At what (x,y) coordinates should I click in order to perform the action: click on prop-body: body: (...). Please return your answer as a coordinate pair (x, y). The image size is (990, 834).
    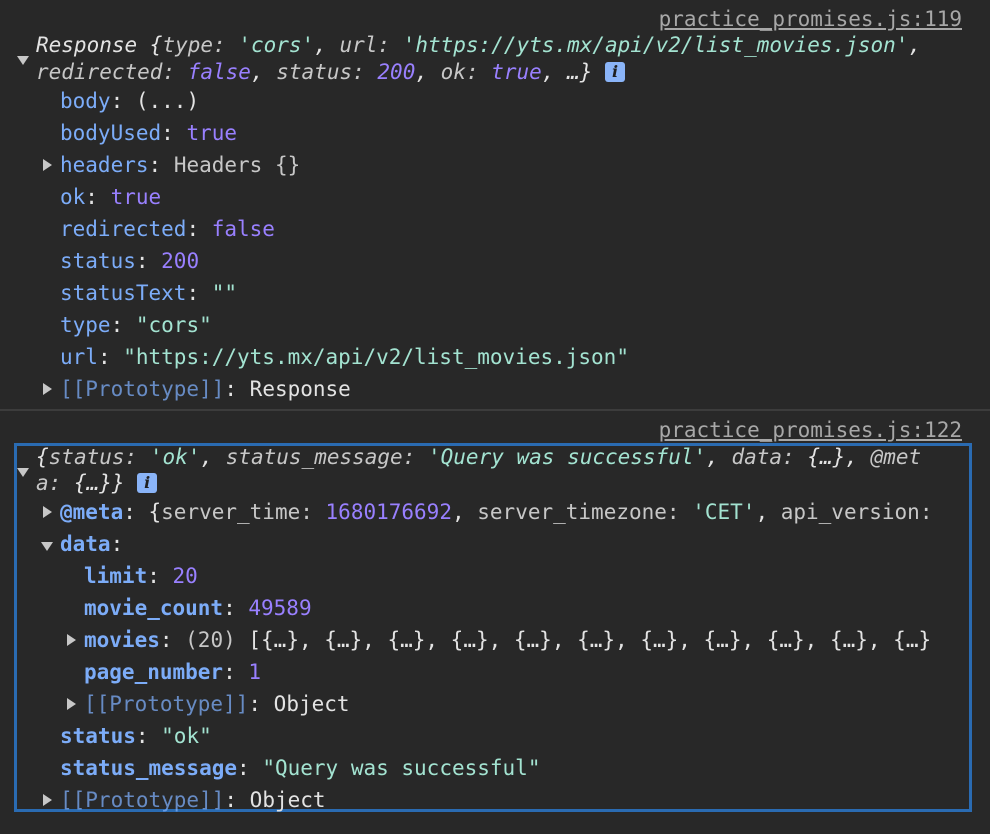
    Looking at the image, I should click on (129, 101).